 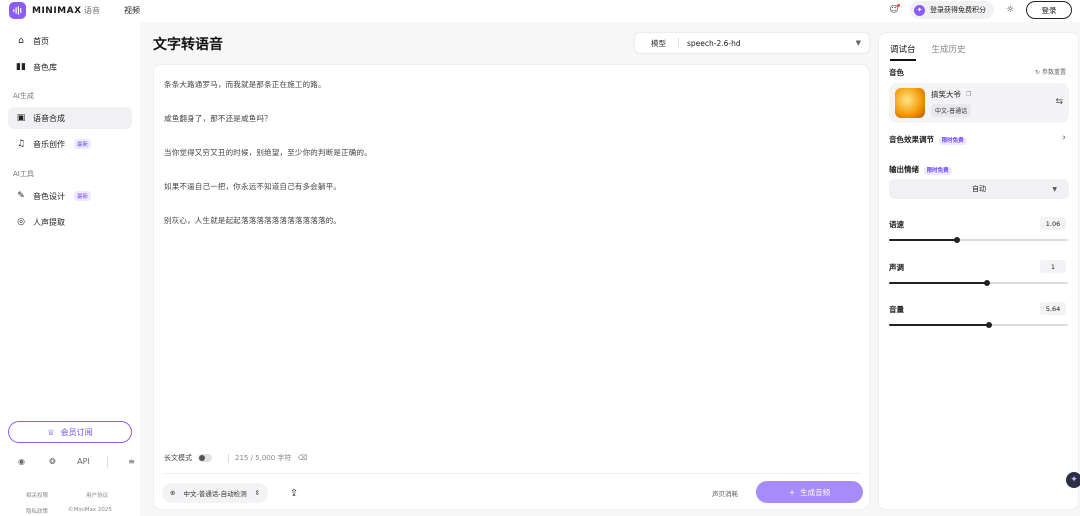 I want to click on sidebar-item-label: 人声提取, so click(x=49, y=222).